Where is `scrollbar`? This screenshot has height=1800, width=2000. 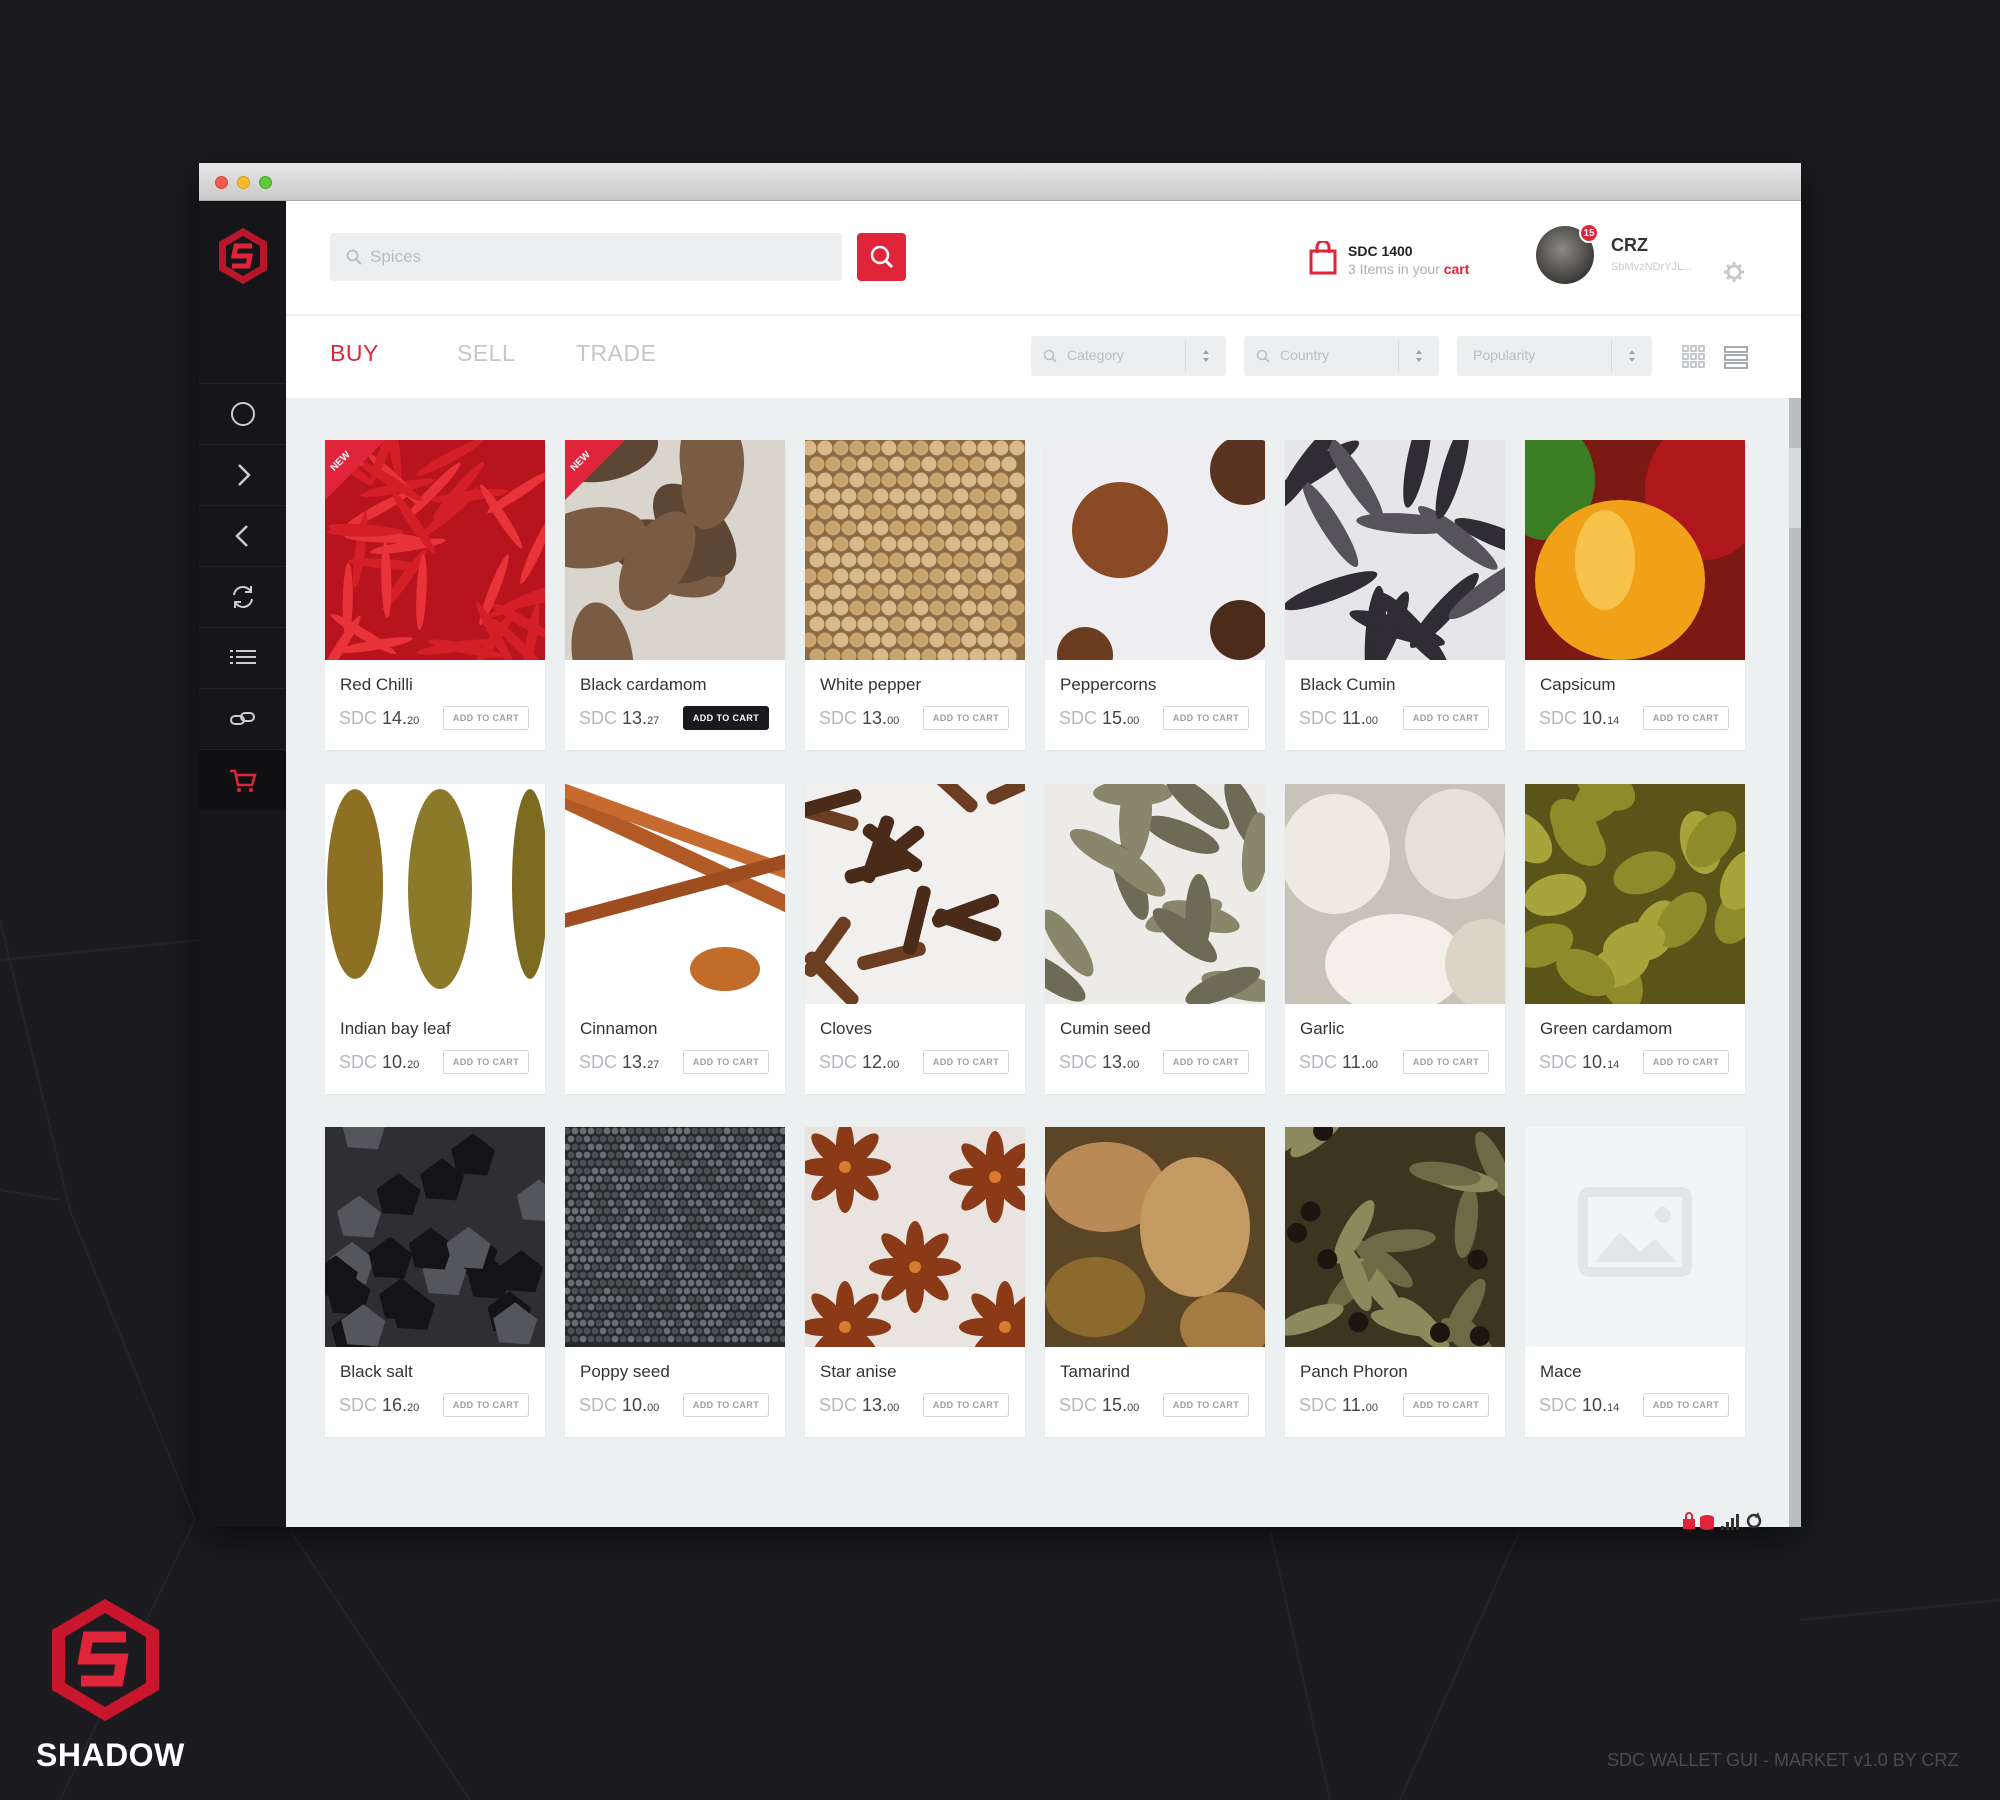
scrollbar is located at coordinates (1795, 962).